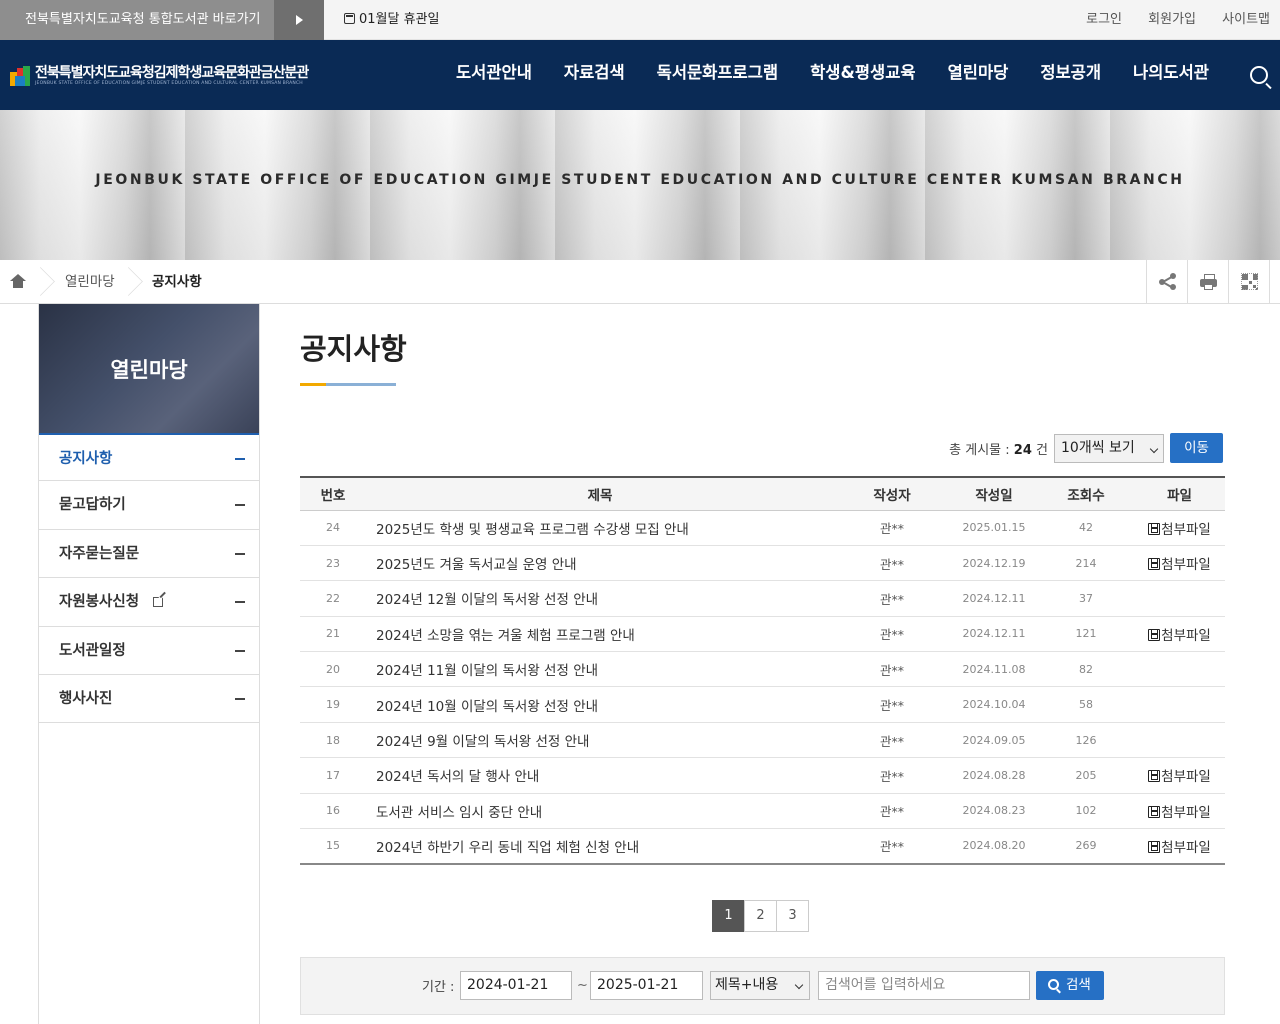 Image resolution: width=1280 pixels, height=1024 pixels. Describe the element at coordinates (333, 740) in the screenshot. I see `row-number: 18` at that location.